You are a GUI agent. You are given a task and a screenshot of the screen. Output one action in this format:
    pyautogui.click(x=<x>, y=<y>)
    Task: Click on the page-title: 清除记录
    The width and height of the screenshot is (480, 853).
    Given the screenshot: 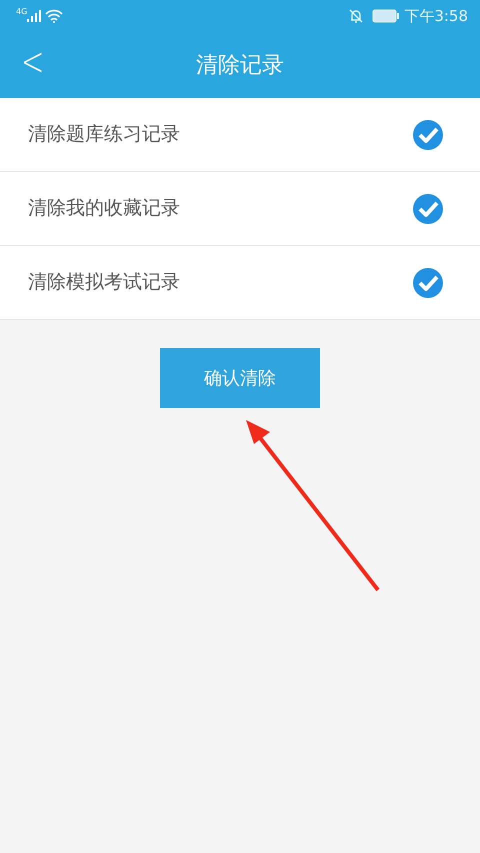 What is the action you would take?
    pyautogui.click(x=240, y=66)
    